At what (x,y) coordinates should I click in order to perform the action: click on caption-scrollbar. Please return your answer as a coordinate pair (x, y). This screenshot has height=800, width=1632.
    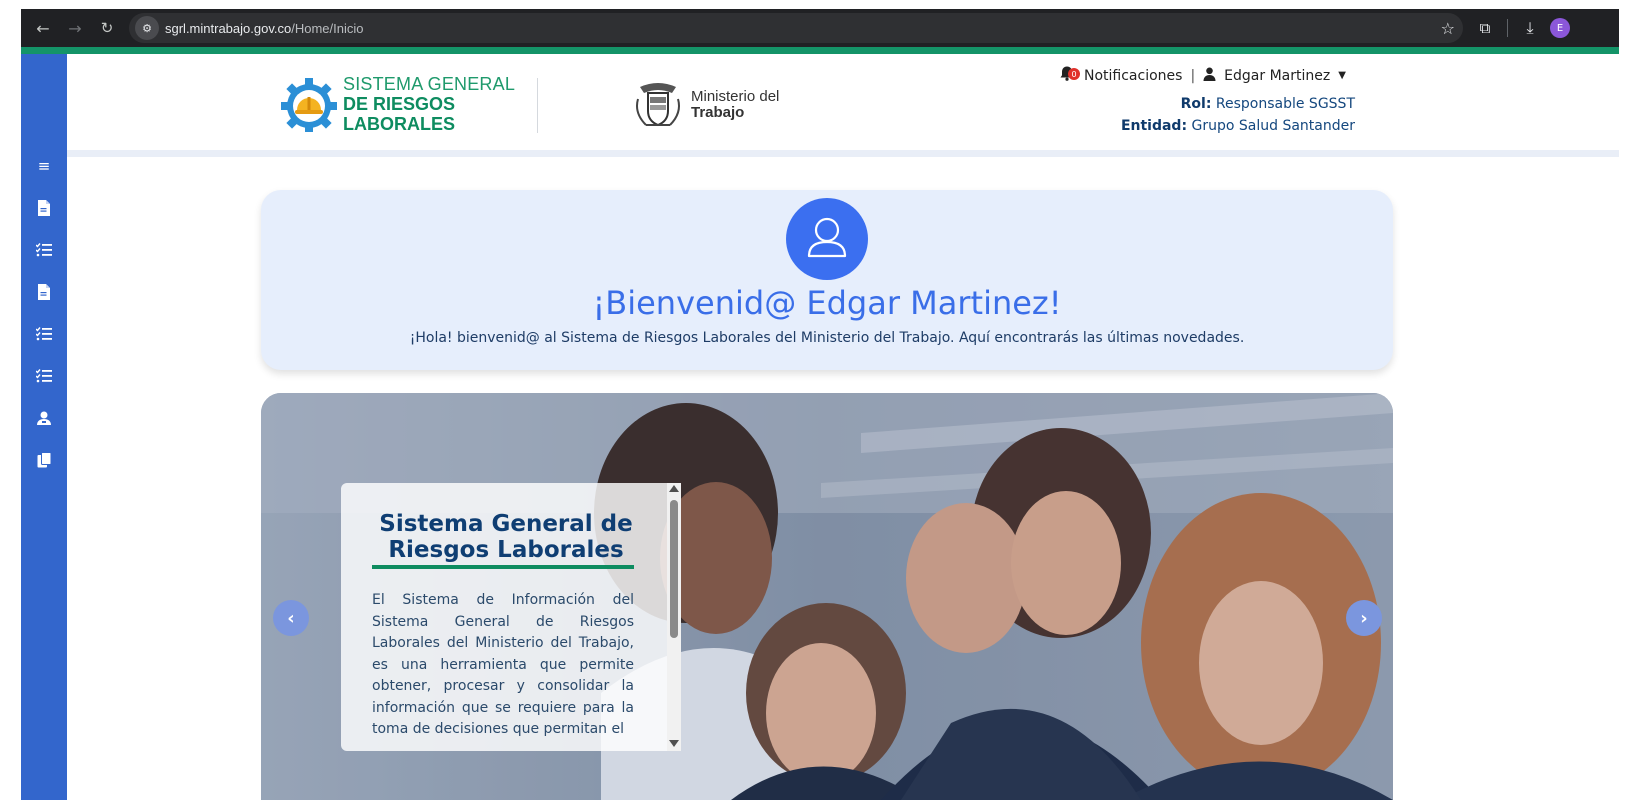
    Looking at the image, I should click on (674, 617).